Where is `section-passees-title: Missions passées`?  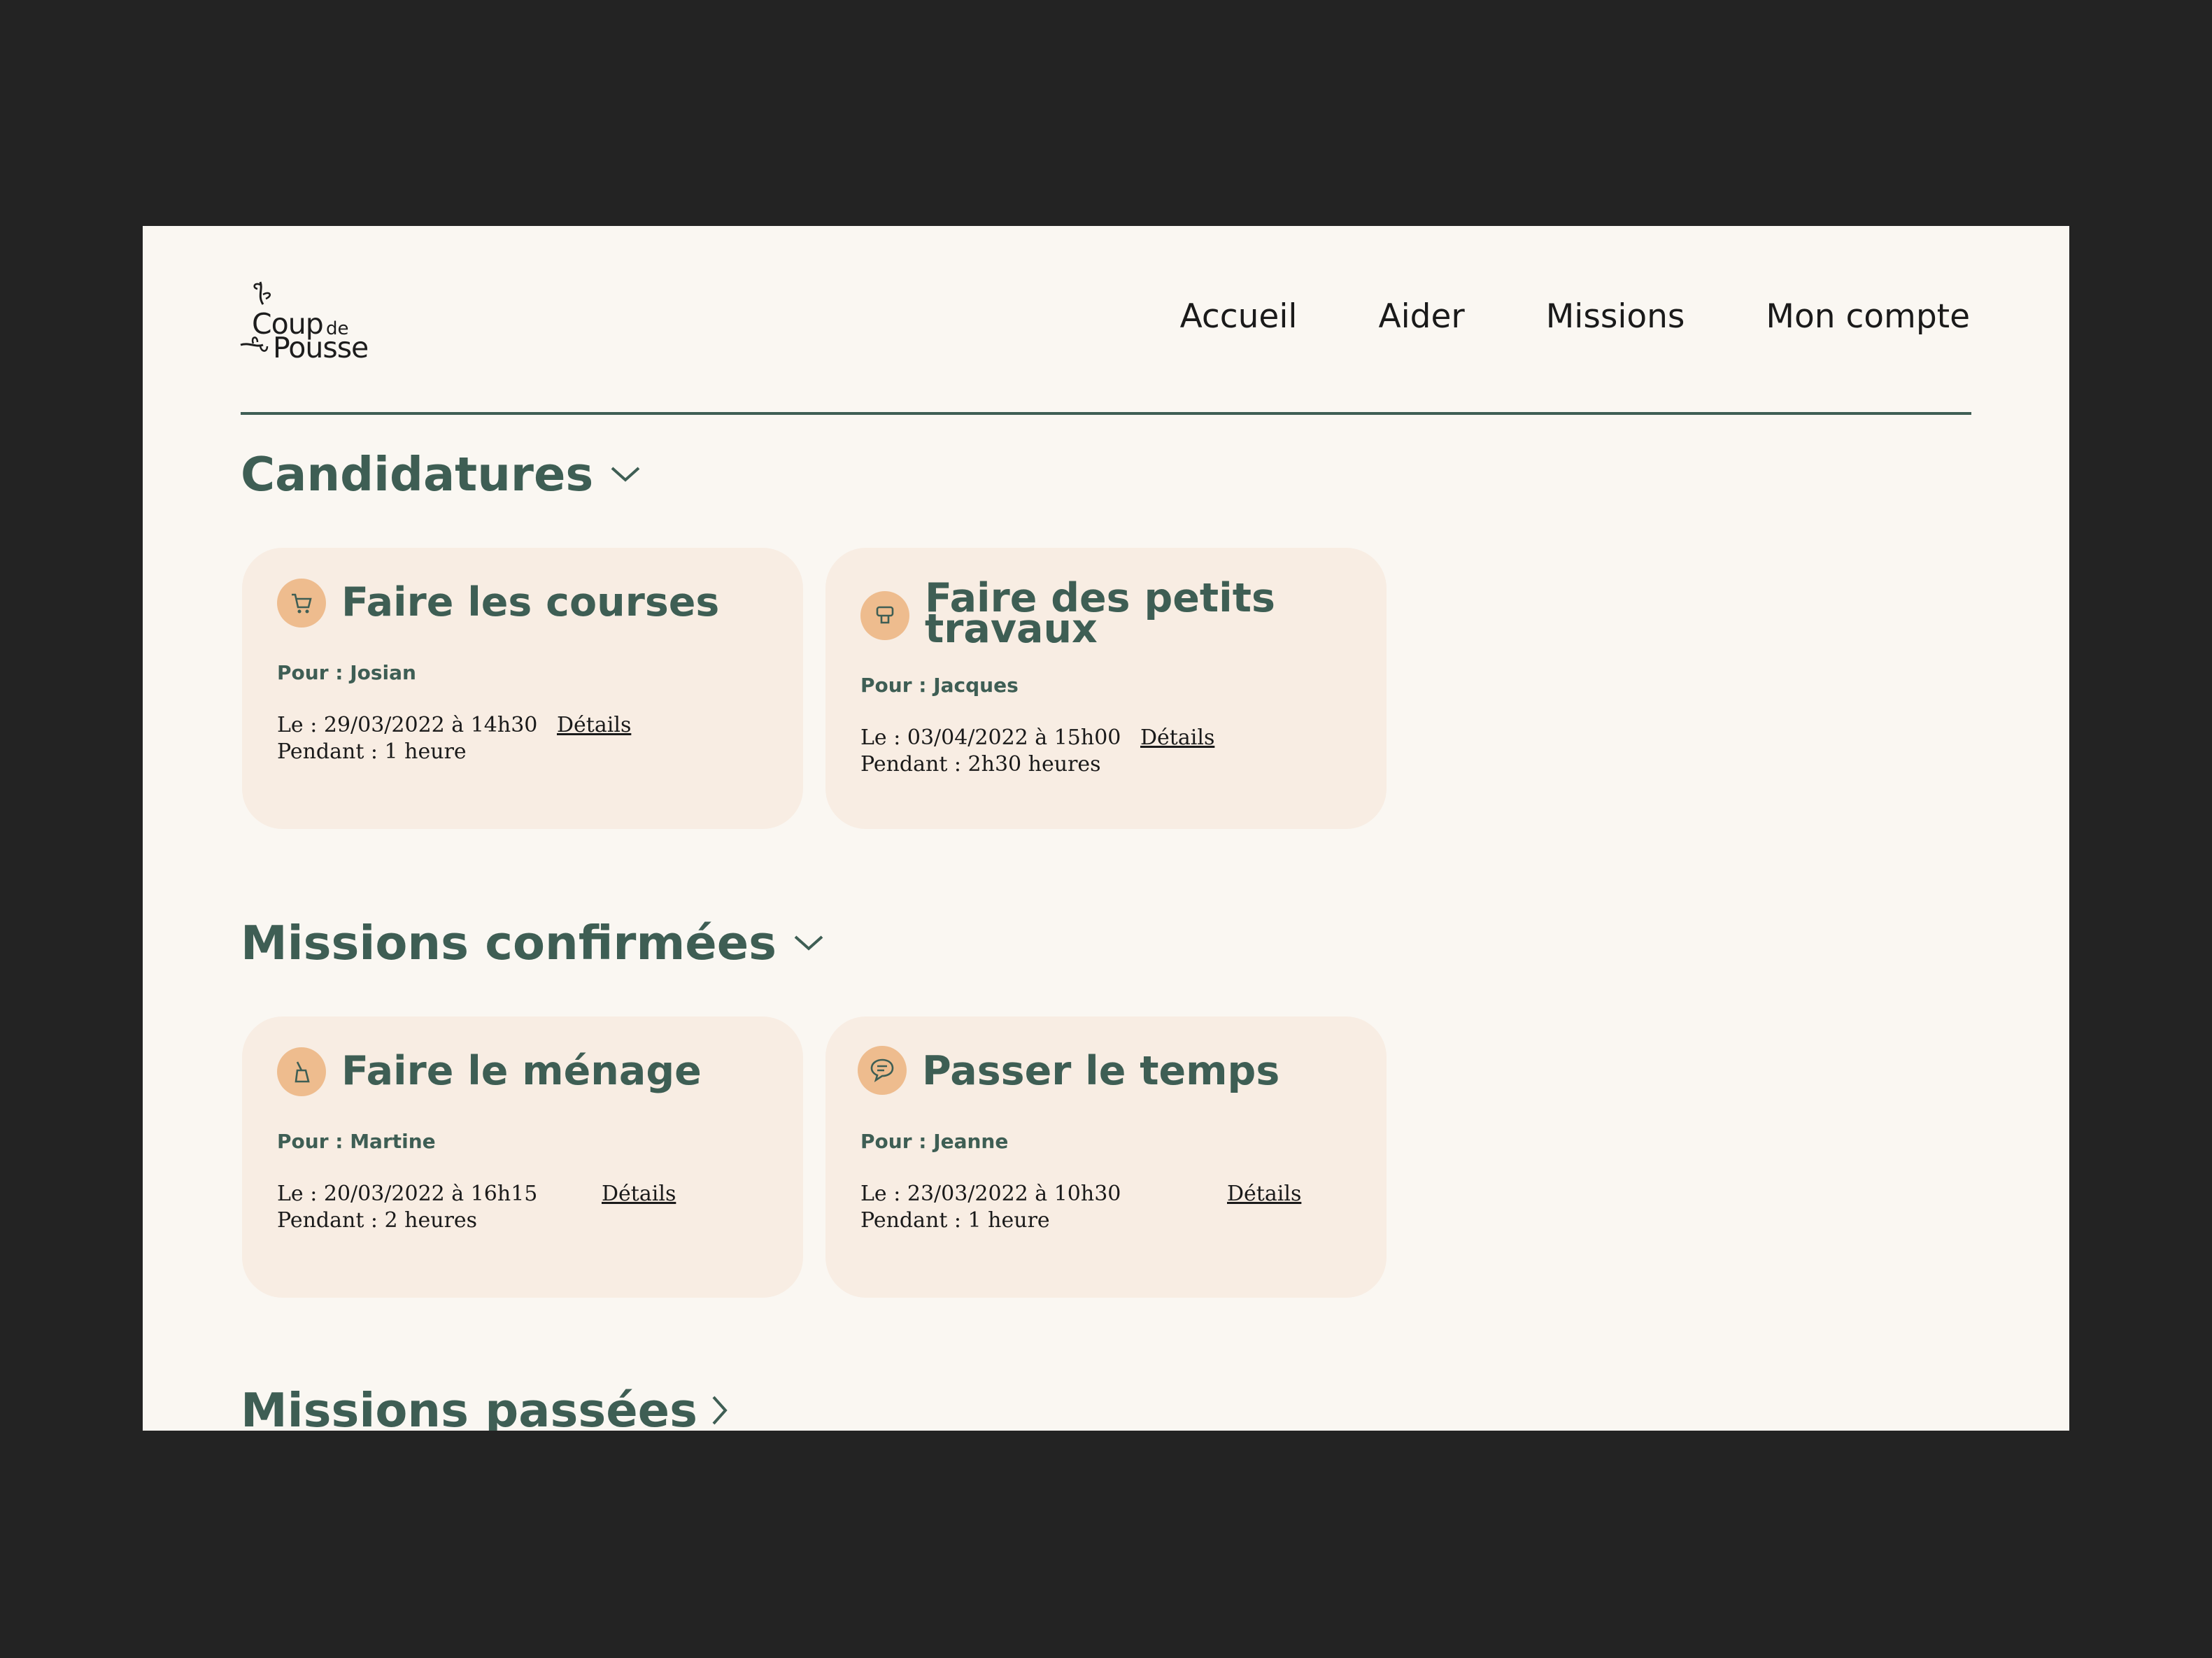
section-passees-title: Missions passées is located at coordinates (469, 1407).